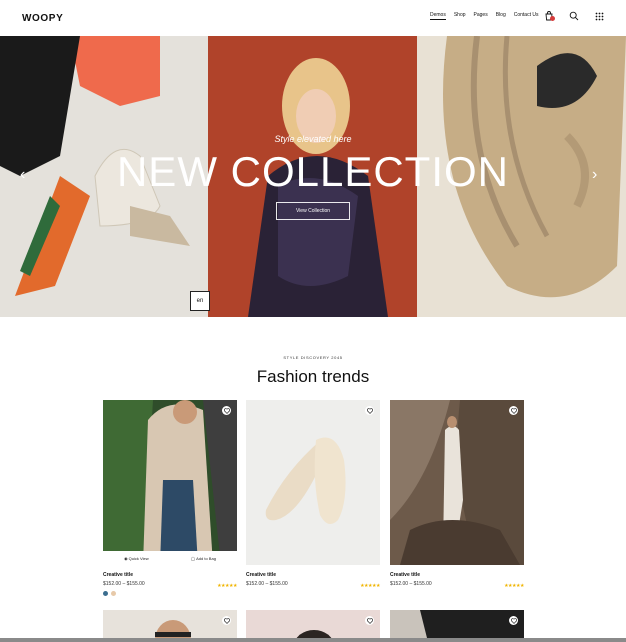 This screenshot has height=642, width=626. Describe the element at coordinates (552, 18) in the screenshot. I see `cart-count-badge` at that location.